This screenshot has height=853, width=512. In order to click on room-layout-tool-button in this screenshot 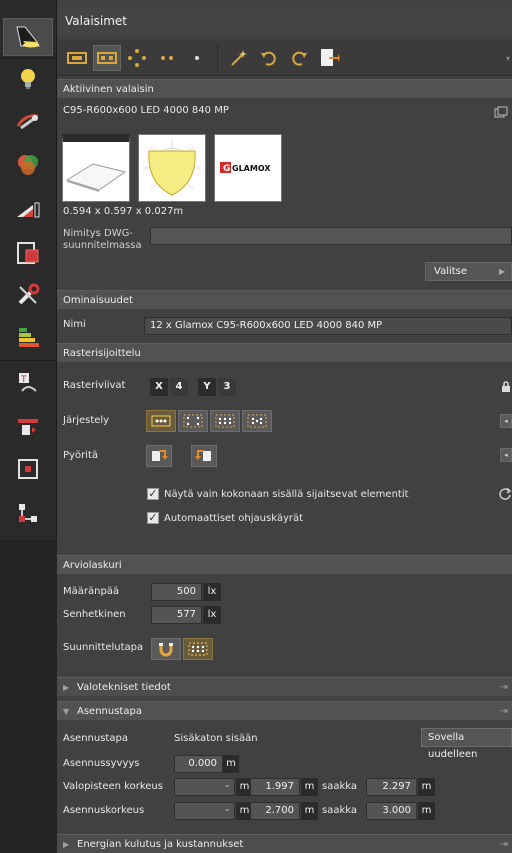, I will do `click(28, 253)`.